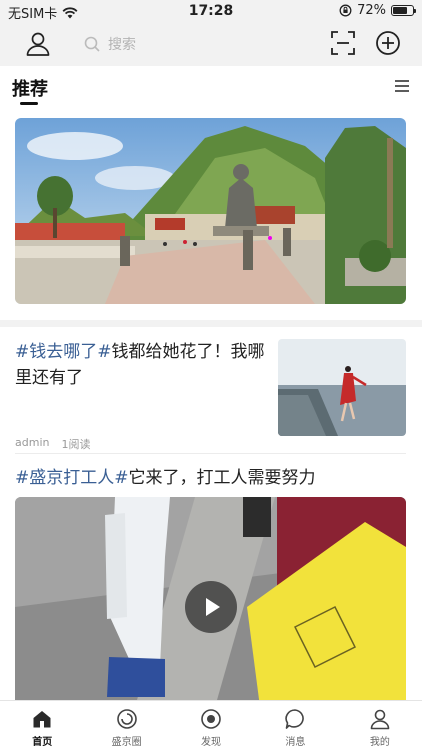 The height and width of the screenshot is (750, 422). Describe the element at coordinates (210, 395) in the screenshot. I see `article-card: #钱去哪了#钱都给她花了！我哪里还有了 admin 1阅读` at that location.